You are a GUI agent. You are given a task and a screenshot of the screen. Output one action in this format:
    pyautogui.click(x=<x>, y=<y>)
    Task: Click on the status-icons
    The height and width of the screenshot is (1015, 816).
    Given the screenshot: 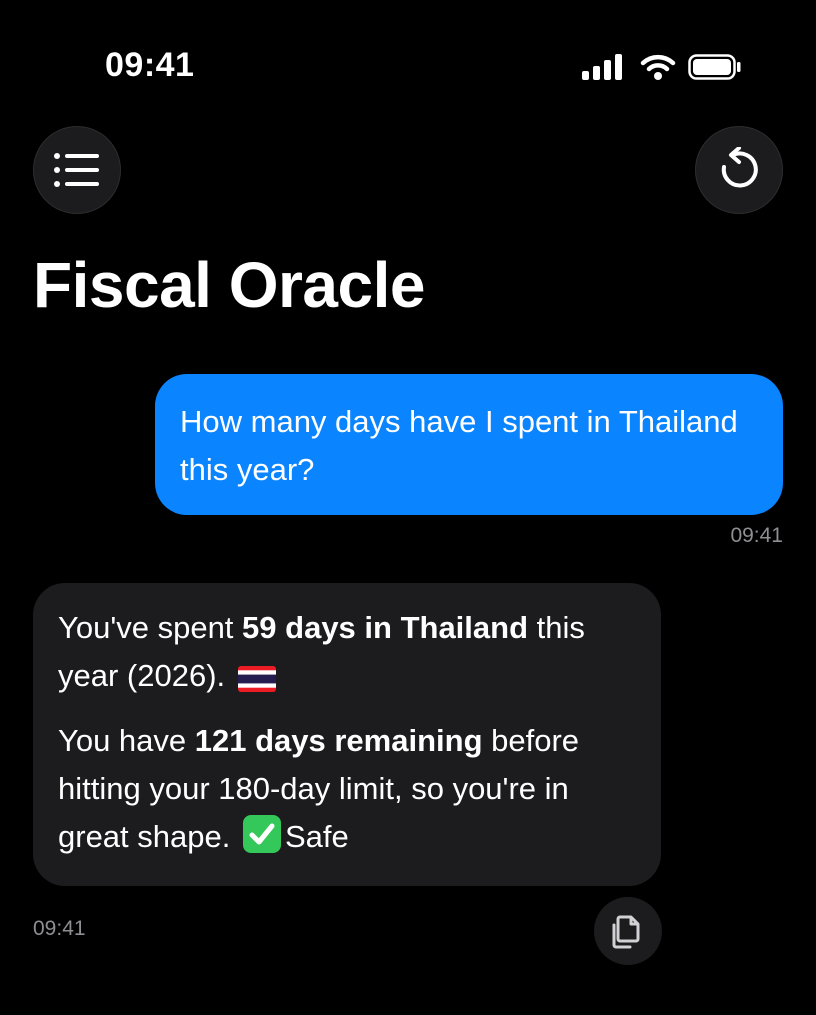 What is the action you would take?
    pyautogui.click(x=662, y=67)
    